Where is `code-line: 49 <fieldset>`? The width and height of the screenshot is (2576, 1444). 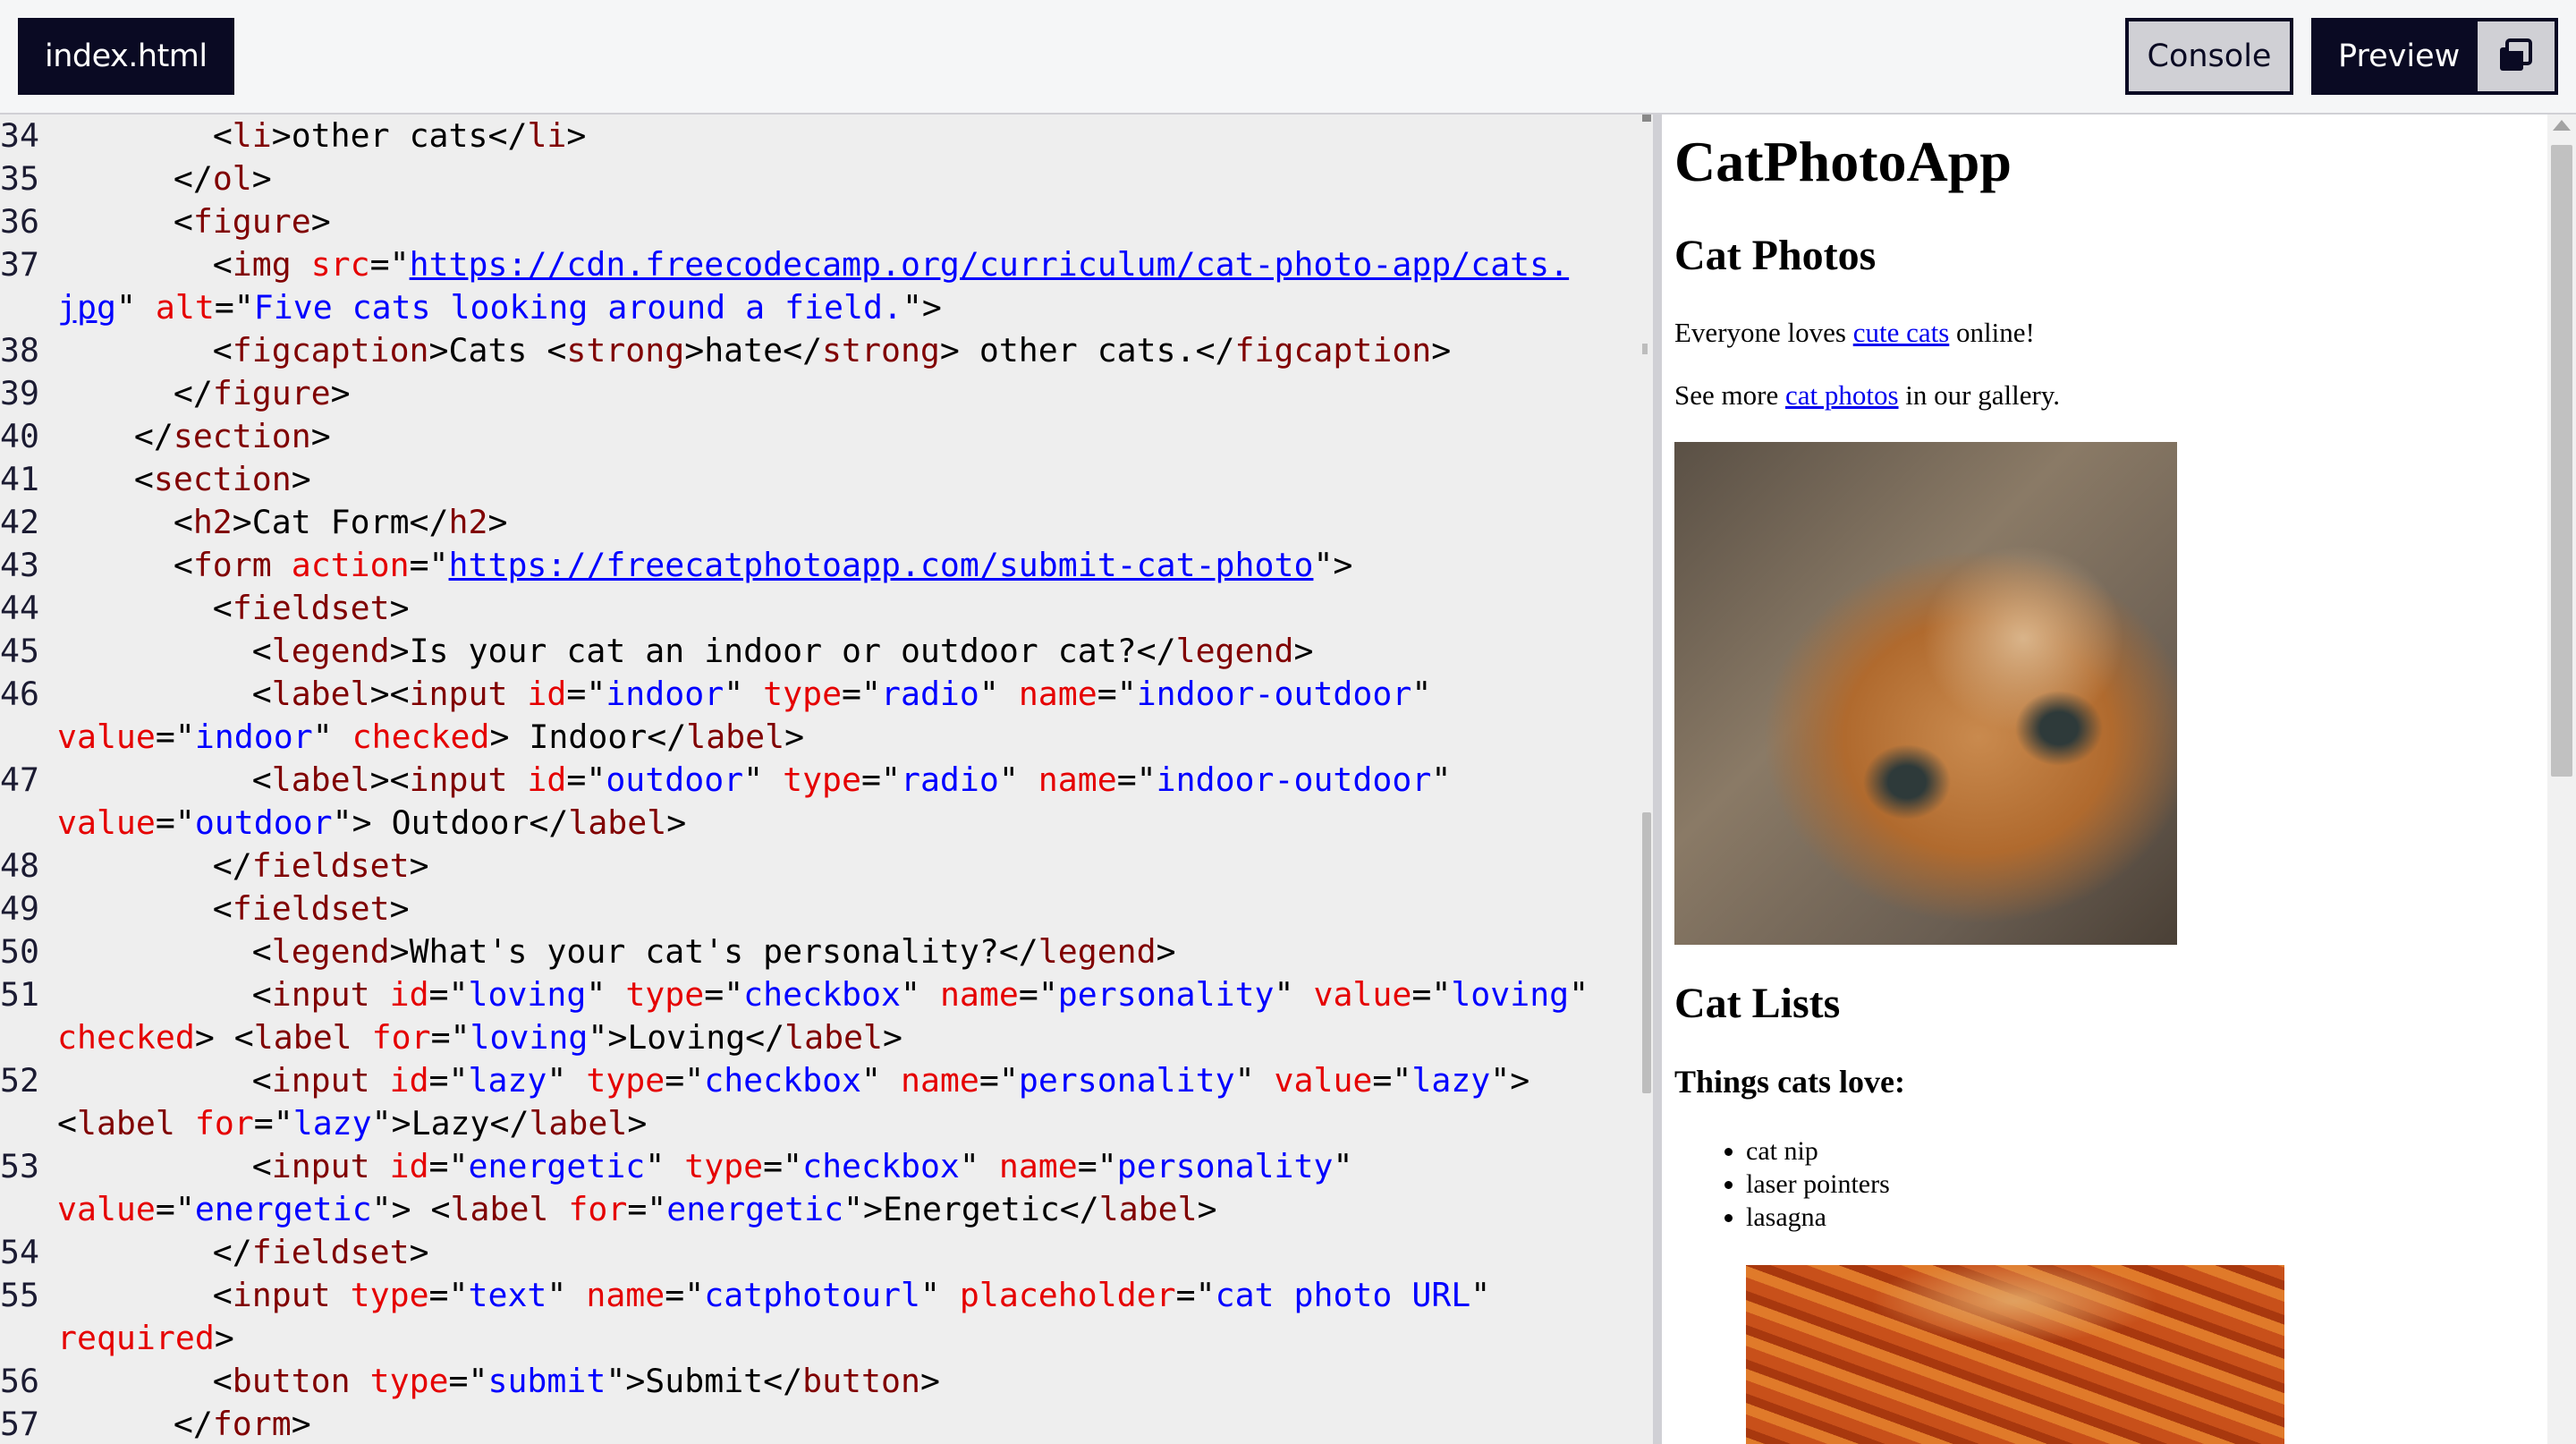 code-line: 49 <fieldset> is located at coordinates (826, 909).